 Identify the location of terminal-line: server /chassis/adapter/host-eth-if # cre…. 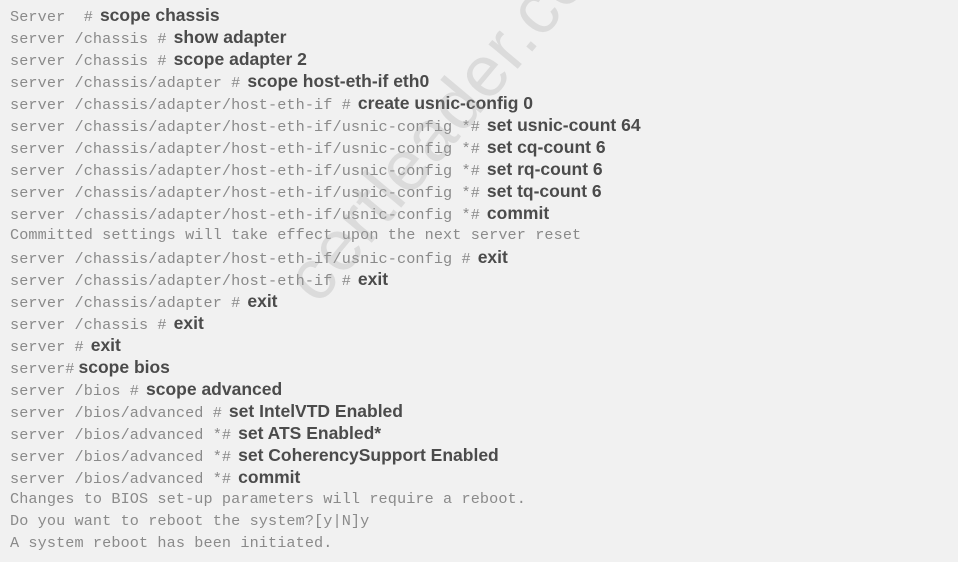
(480, 103).